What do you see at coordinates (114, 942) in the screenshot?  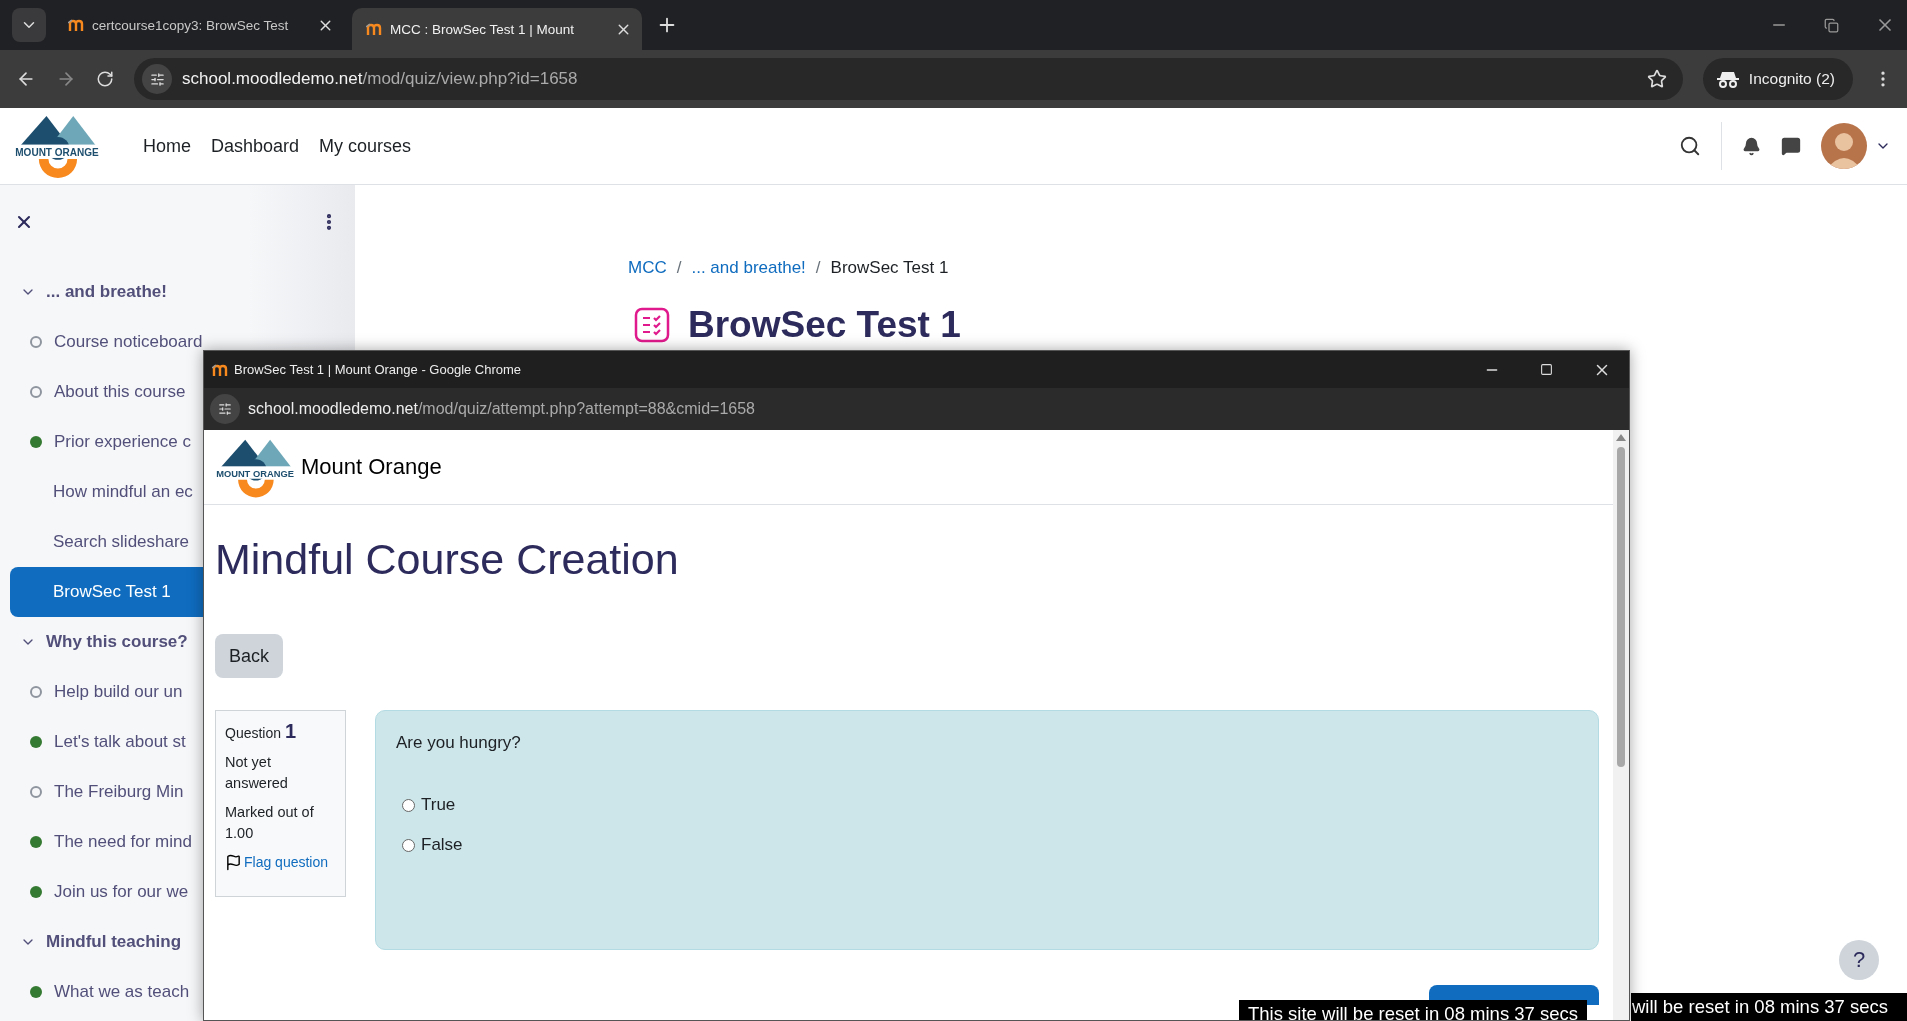 I see `section-title: Mindful teaching` at bounding box center [114, 942].